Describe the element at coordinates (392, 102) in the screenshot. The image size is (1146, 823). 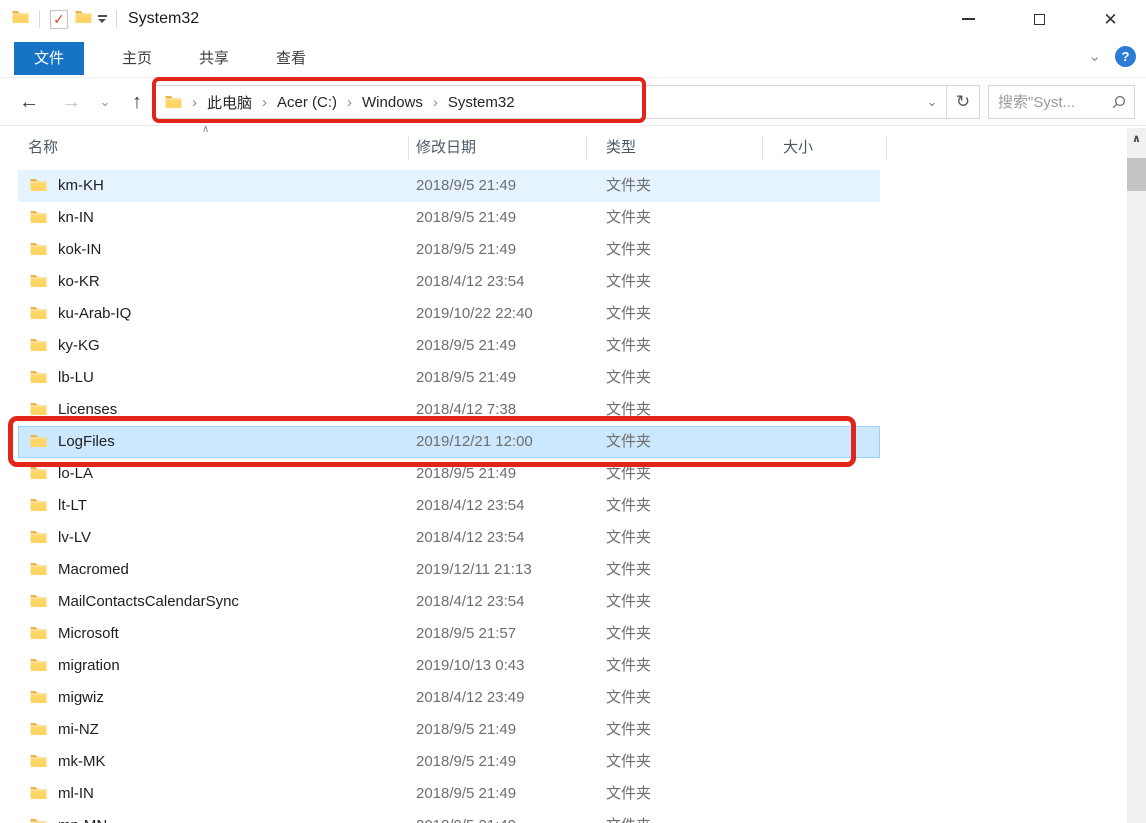
I see `breadcrumb-windows: Windows` at that location.